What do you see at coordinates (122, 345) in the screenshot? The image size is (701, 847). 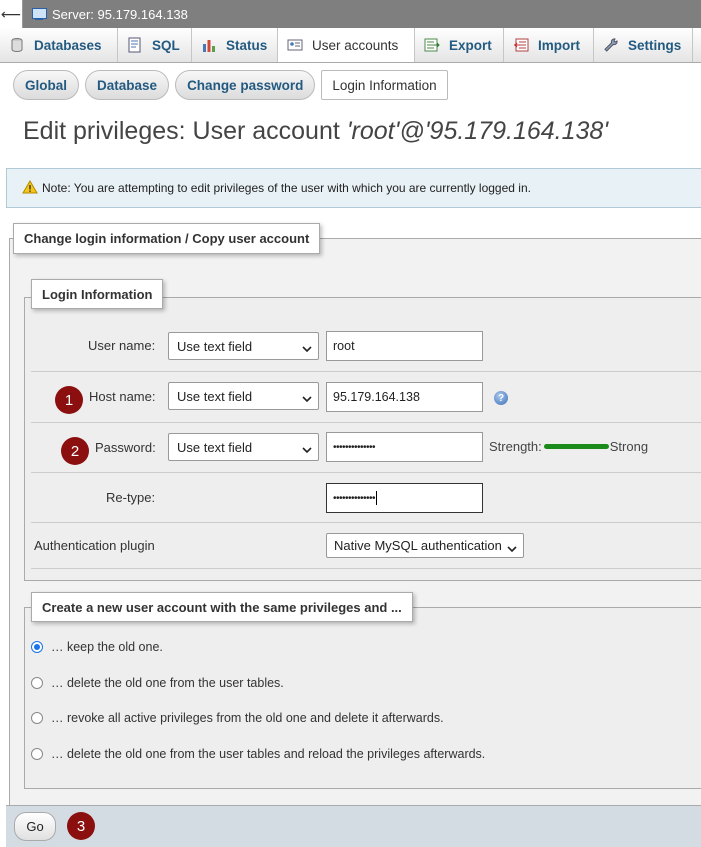 I see `user-name-label: User name:` at bounding box center [122, 345].